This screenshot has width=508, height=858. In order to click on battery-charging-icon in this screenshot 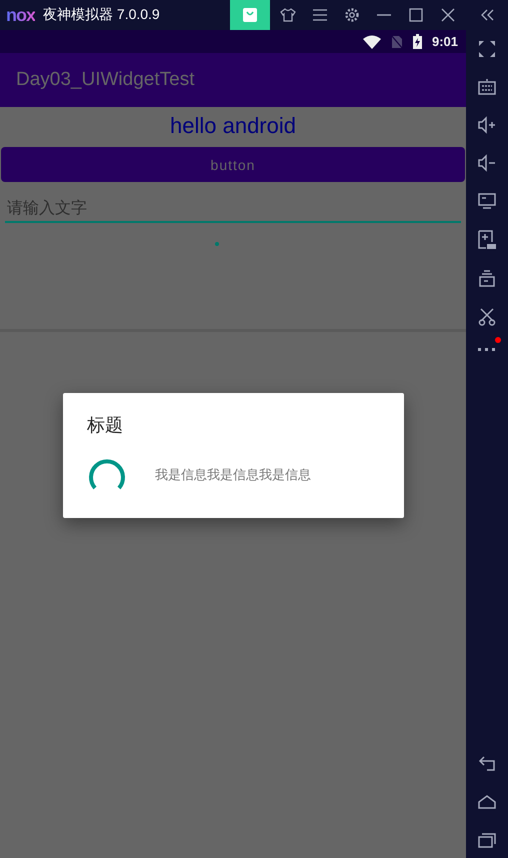, I will do `click(417, 41)`.